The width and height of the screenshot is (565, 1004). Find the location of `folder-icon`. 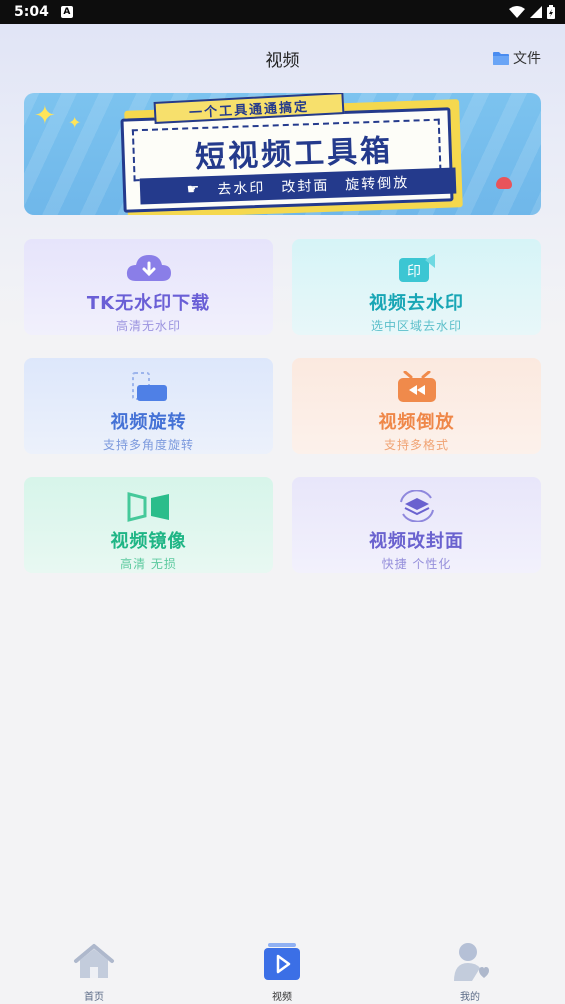

folder-icon is located at coordinates (501, 58).